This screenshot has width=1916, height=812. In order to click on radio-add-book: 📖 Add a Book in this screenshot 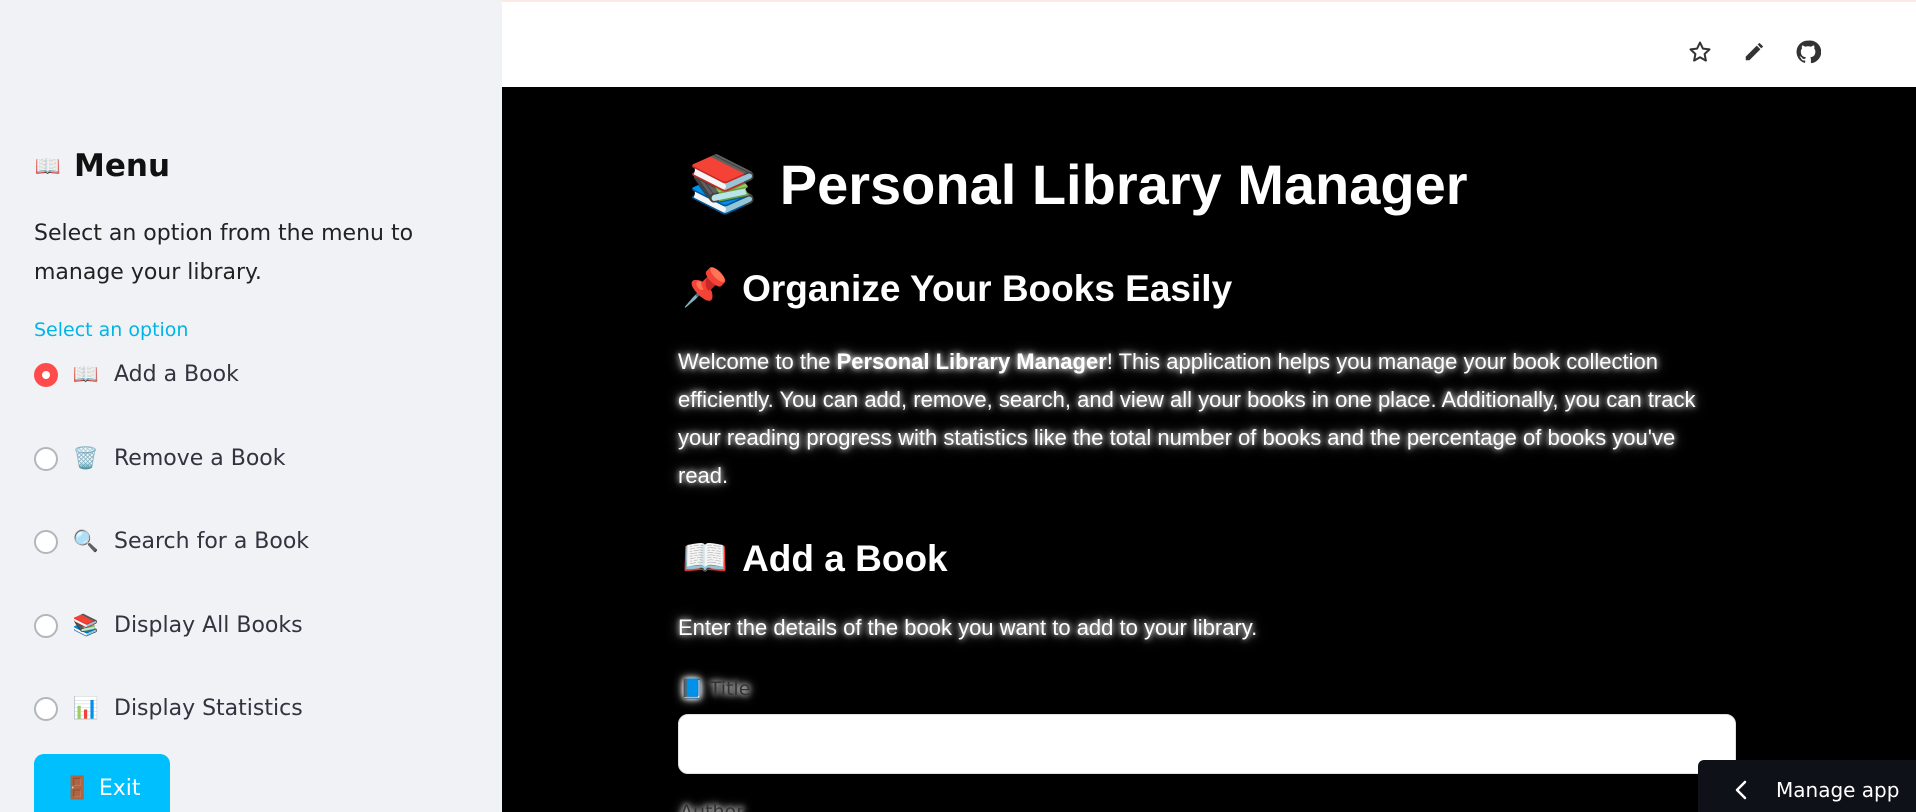, I will do `click(136, 374)`.